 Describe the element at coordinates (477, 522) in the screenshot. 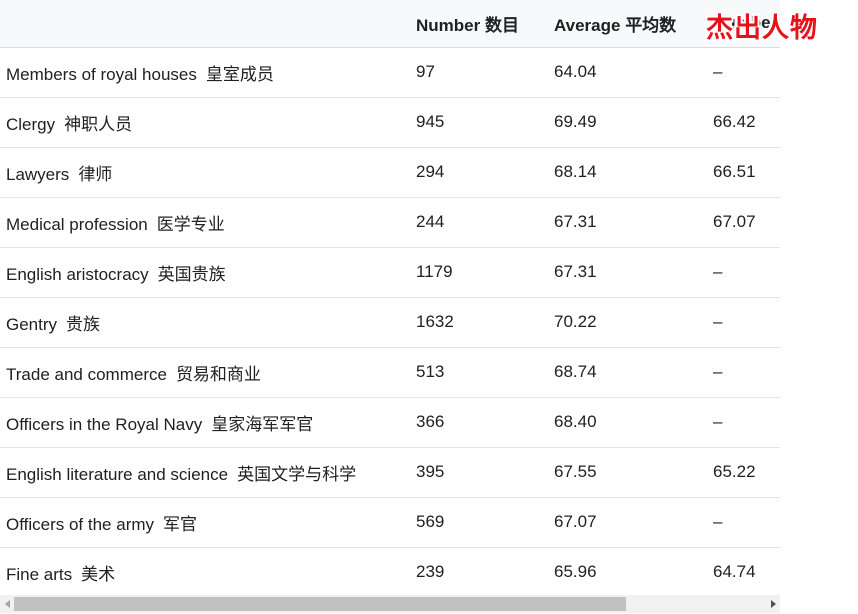

I see `number-cell: 569` at that location.